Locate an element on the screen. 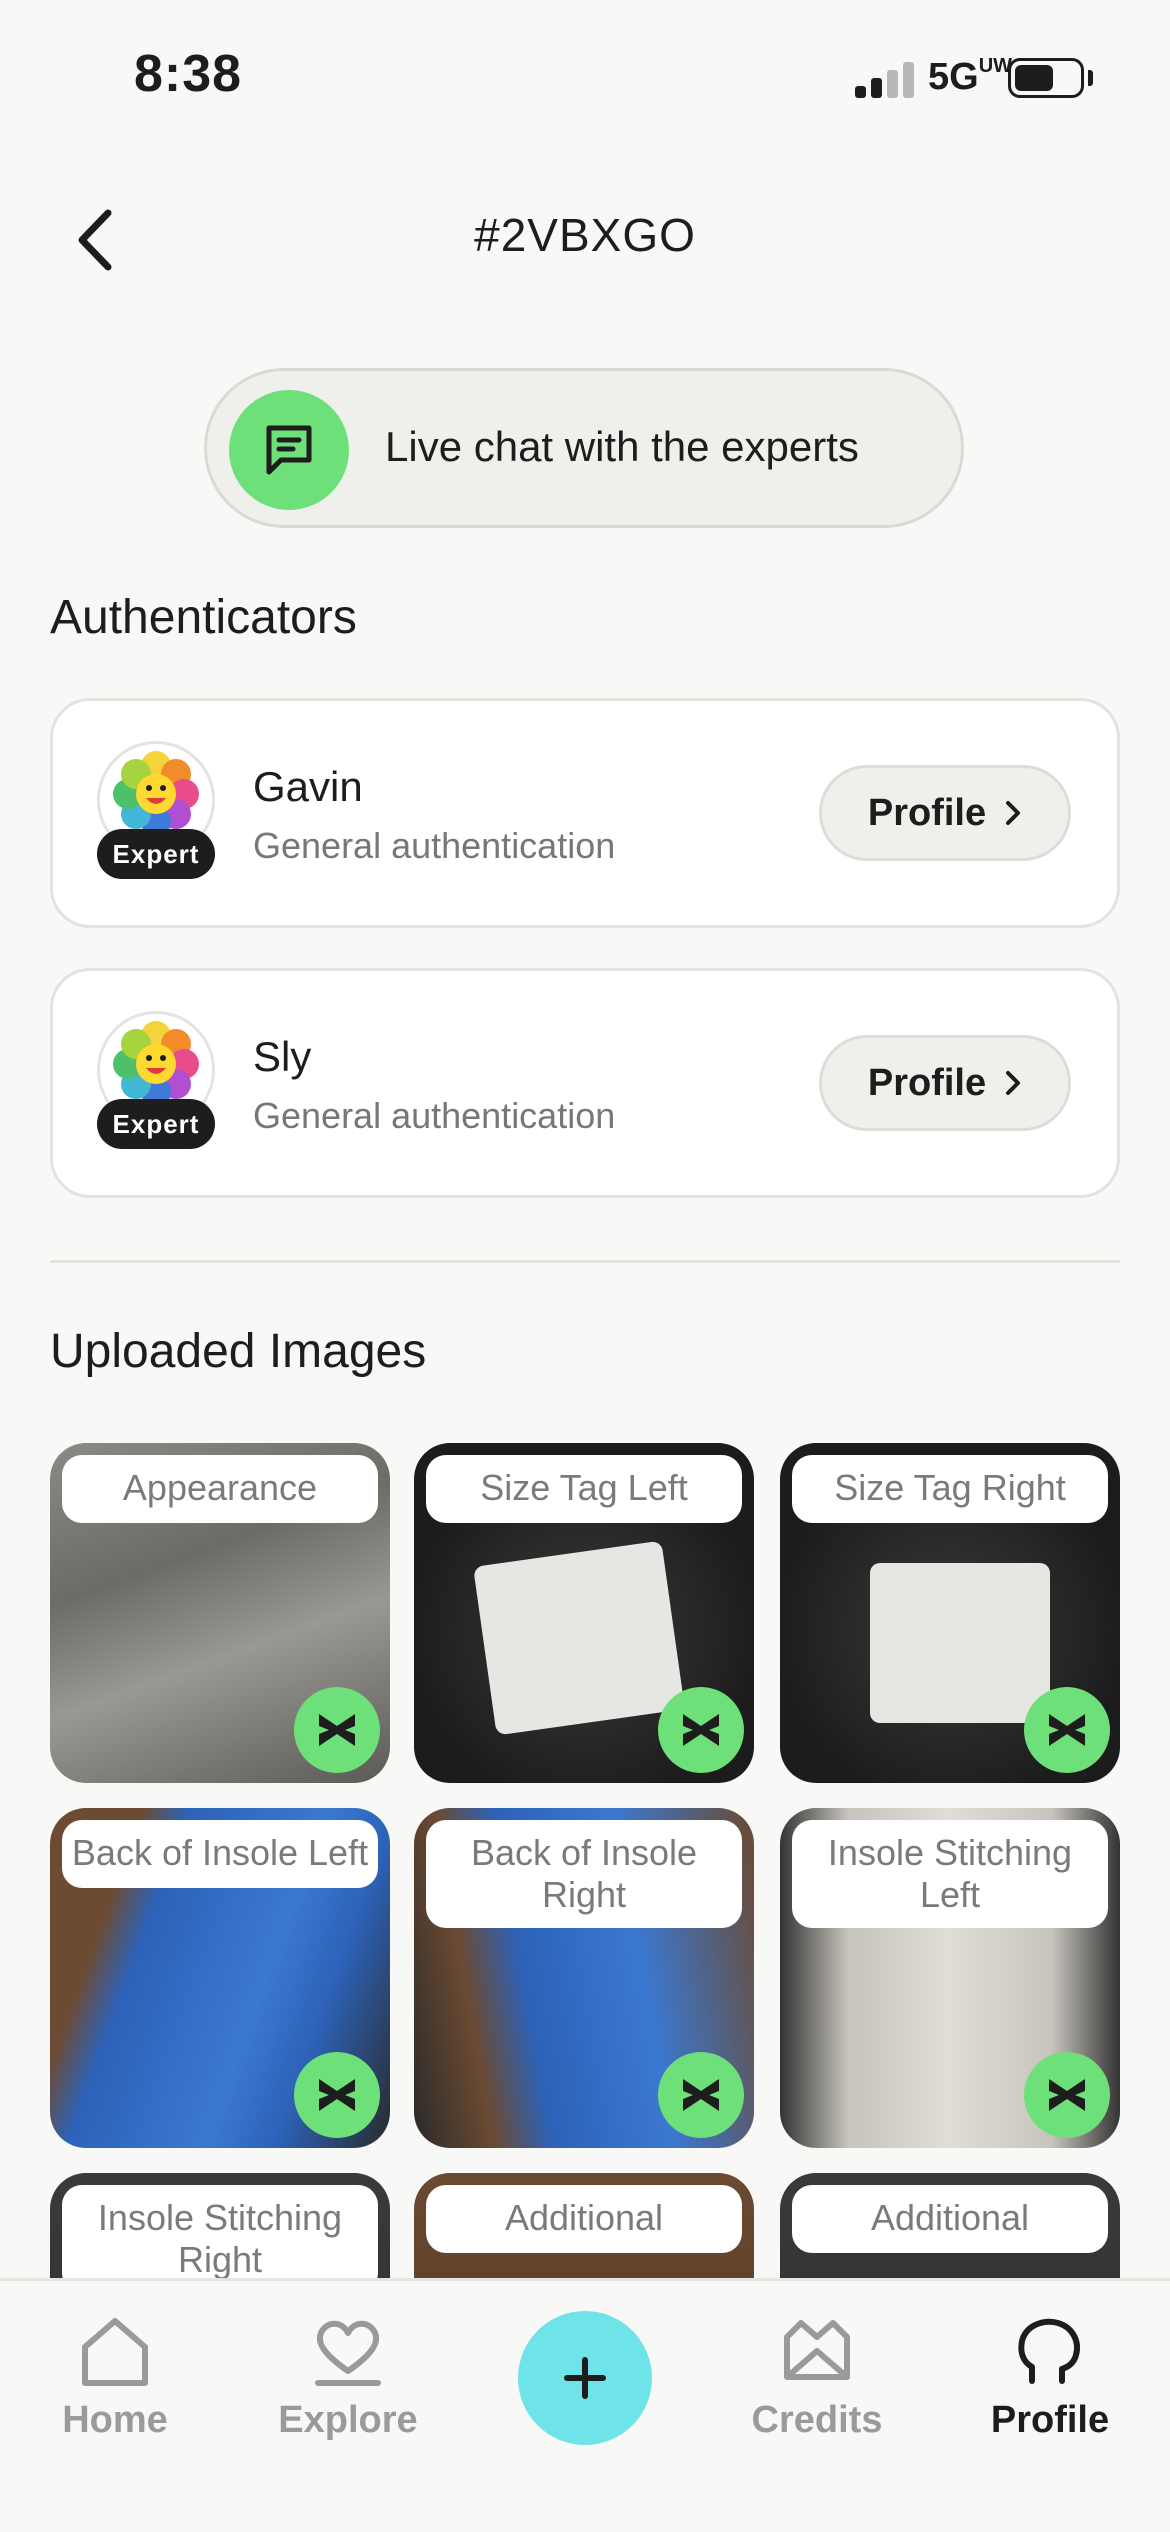 The width and height of the screenshot is (1170, 2532). signal-icon is located at coordinates (886, 79).